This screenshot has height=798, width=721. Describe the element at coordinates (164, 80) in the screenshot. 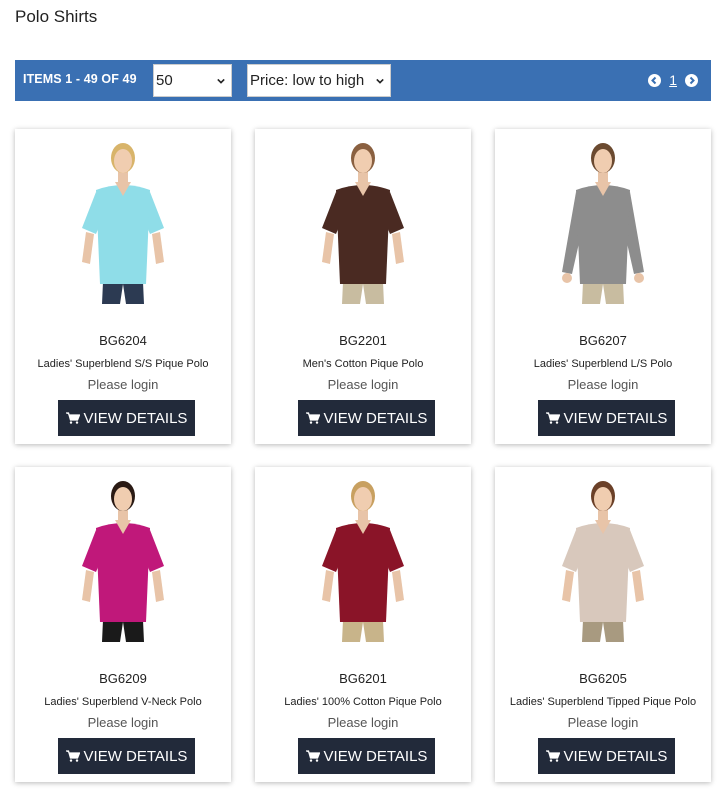

I see `page-size-value: 50` at that location.